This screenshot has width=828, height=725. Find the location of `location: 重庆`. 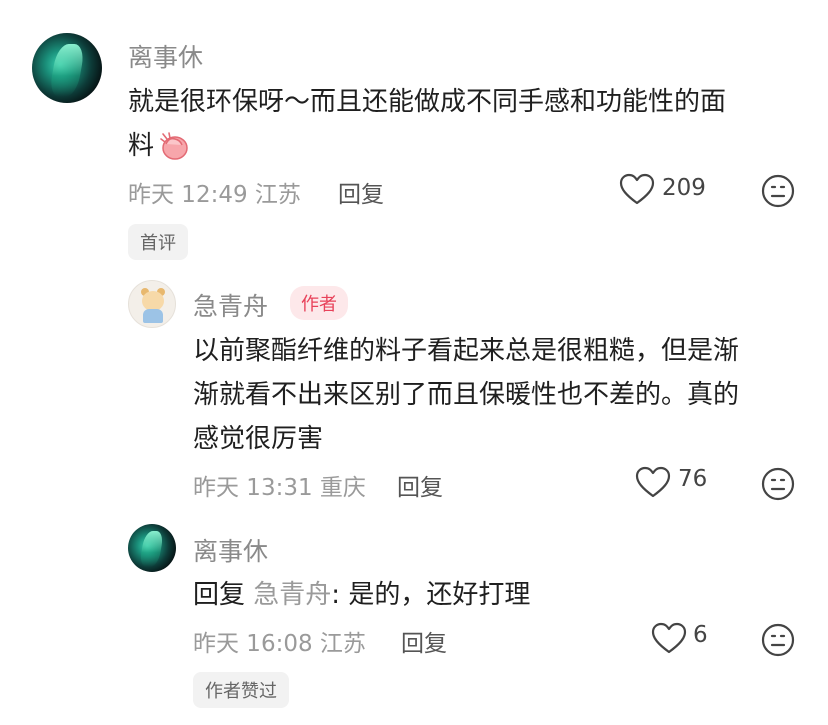

location: 重庆 is located at coordinates (342, 488).